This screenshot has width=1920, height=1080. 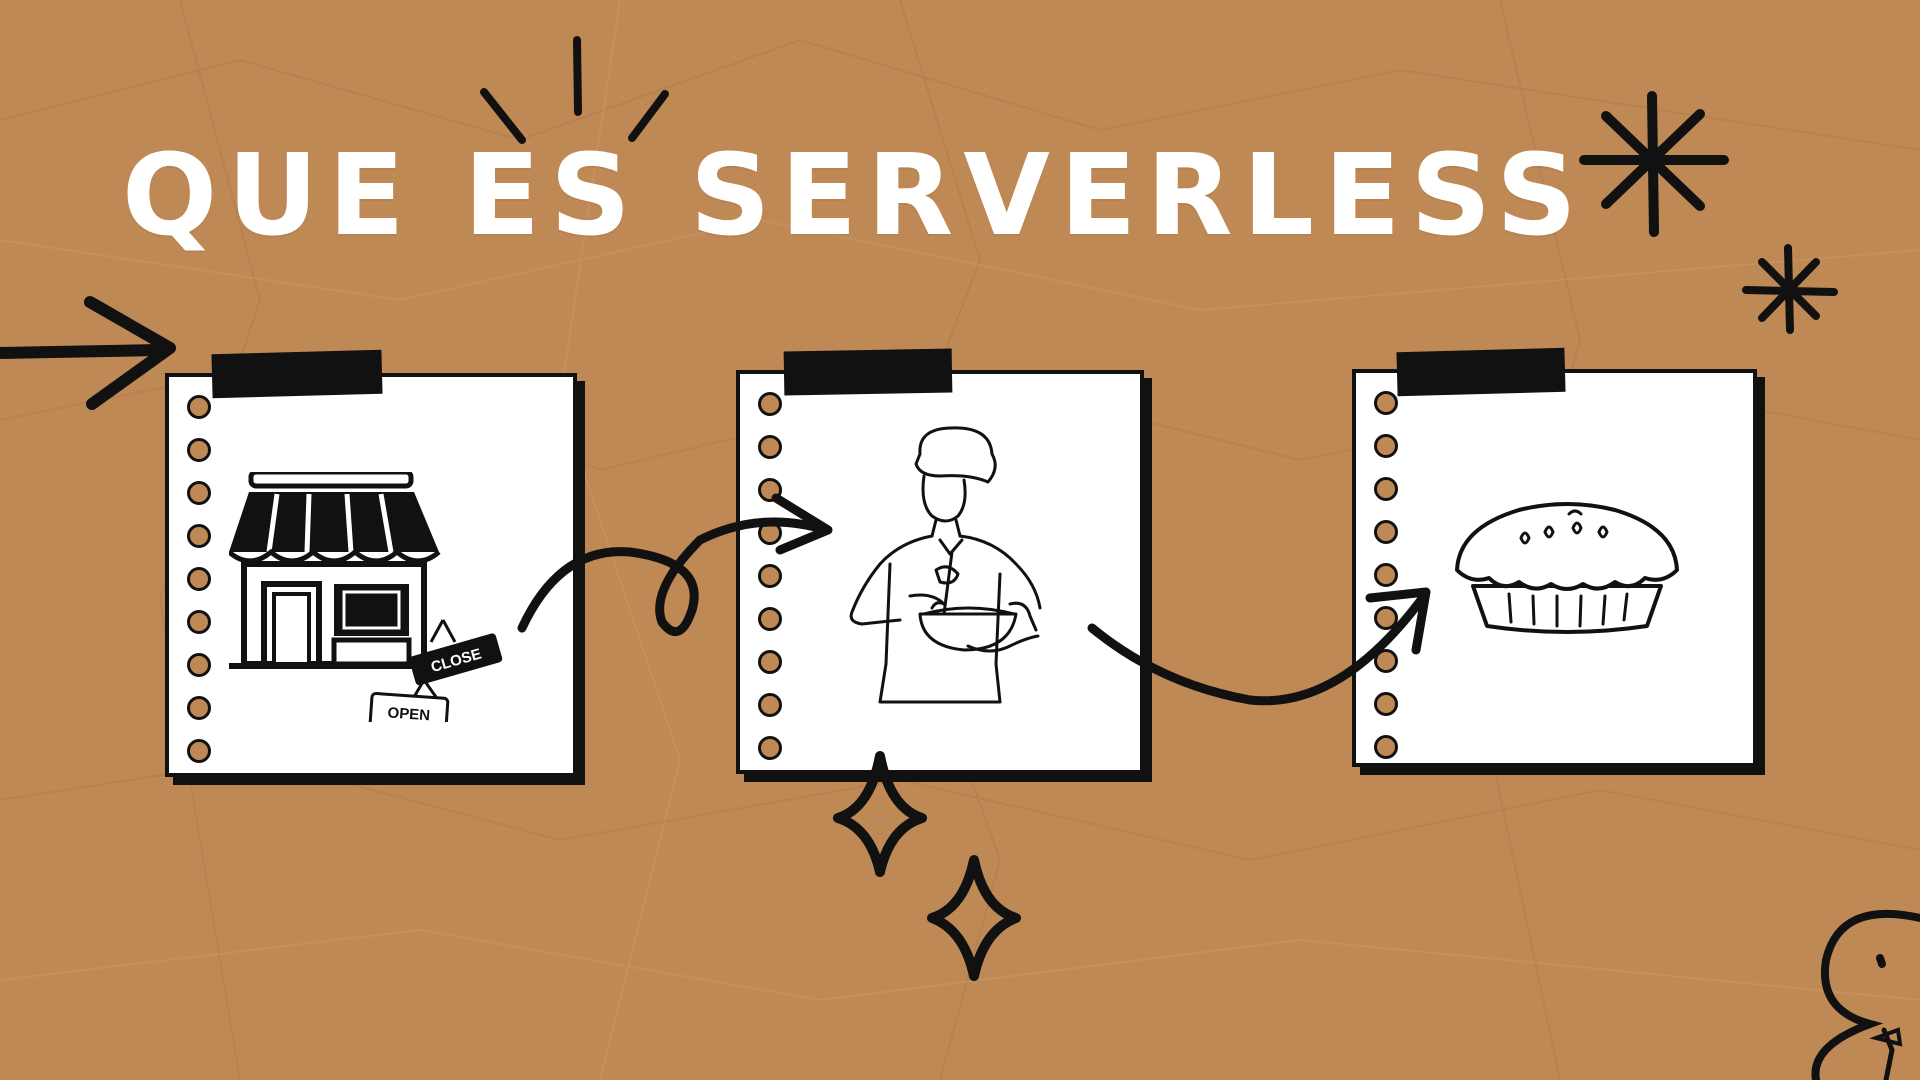 I want to click on storefront-icon: CLOSE OPEN, so click(x=366, y=597).